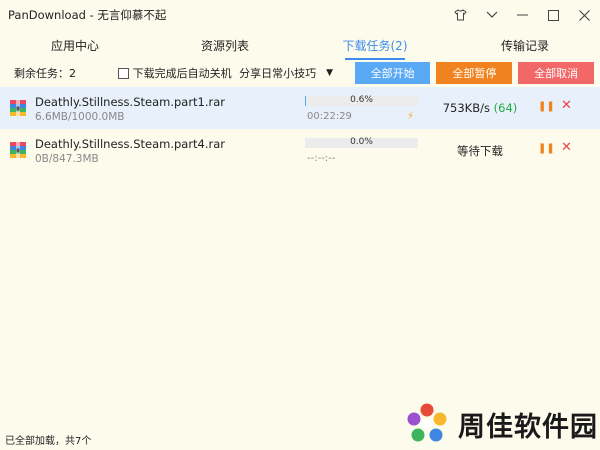  What do you see at coordinates (330, 73) in the screenshot?
I see `dropdown-arrow-icon: ▼` at bounding box center [330, 73].